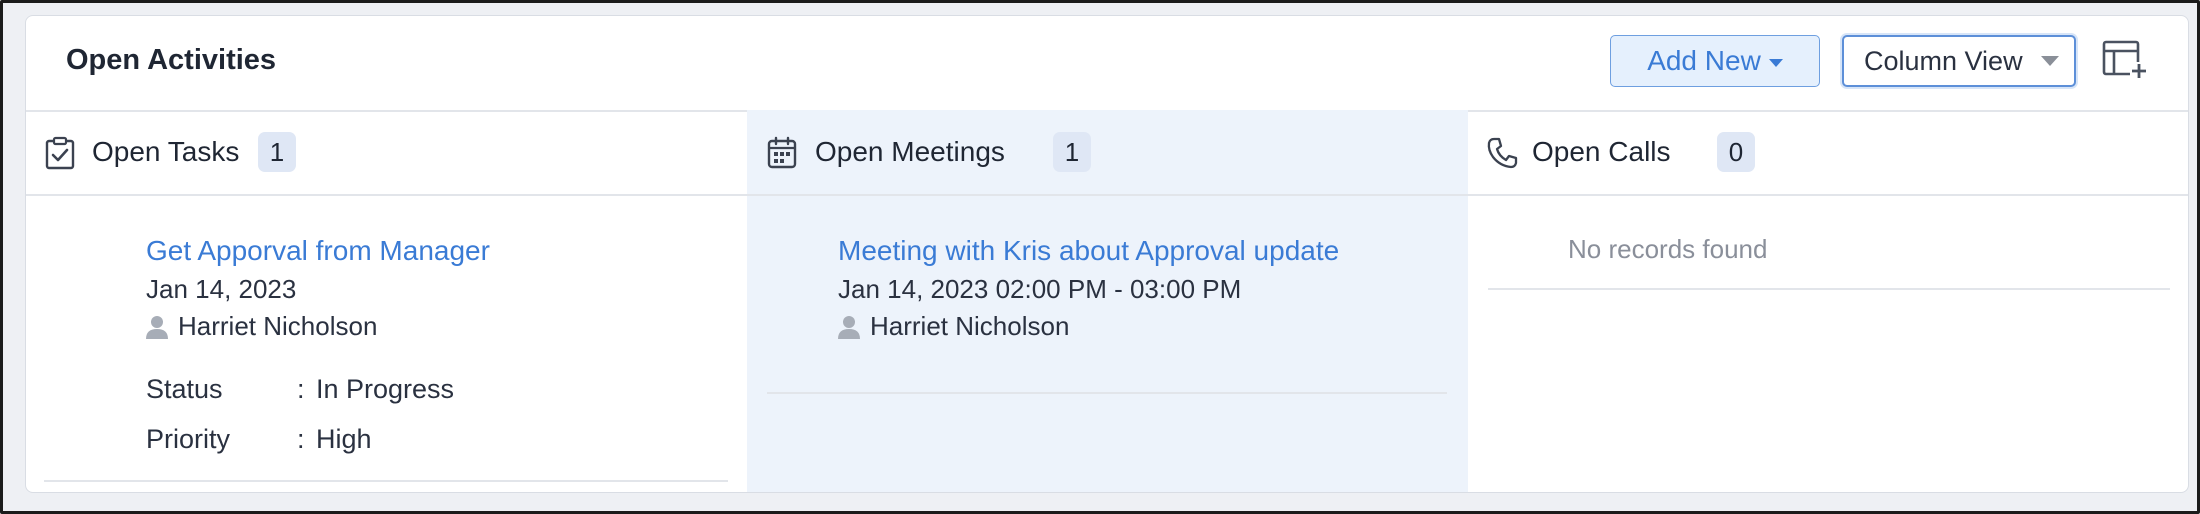  I want to click on add-new-button: Add New, so click(1715, 61).